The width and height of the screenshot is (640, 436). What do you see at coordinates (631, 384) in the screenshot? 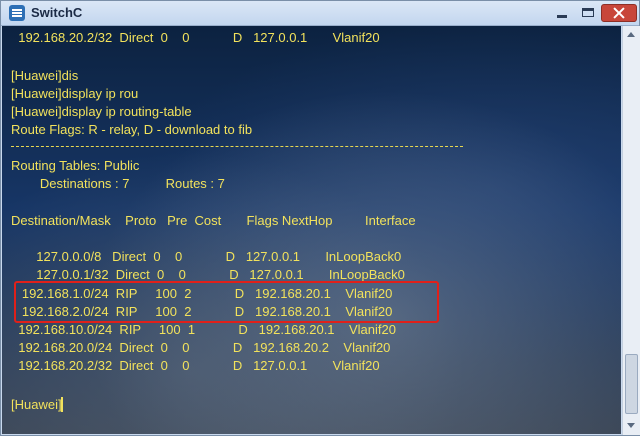
I see `scroll-thumb` at bounding box center [631, 384].